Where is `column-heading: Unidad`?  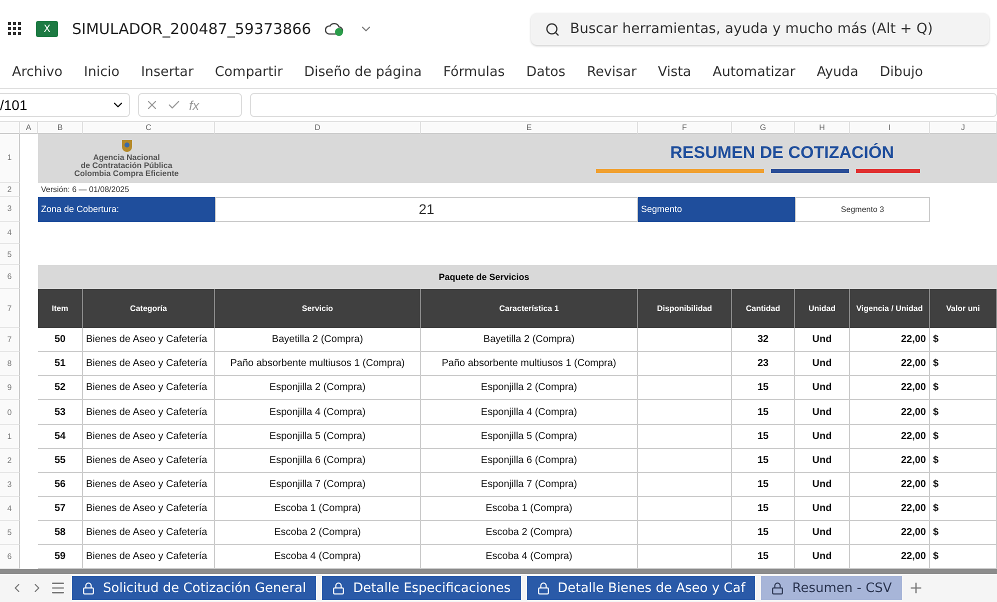
column-heading: Unidad is located at coordinates (822, 308).